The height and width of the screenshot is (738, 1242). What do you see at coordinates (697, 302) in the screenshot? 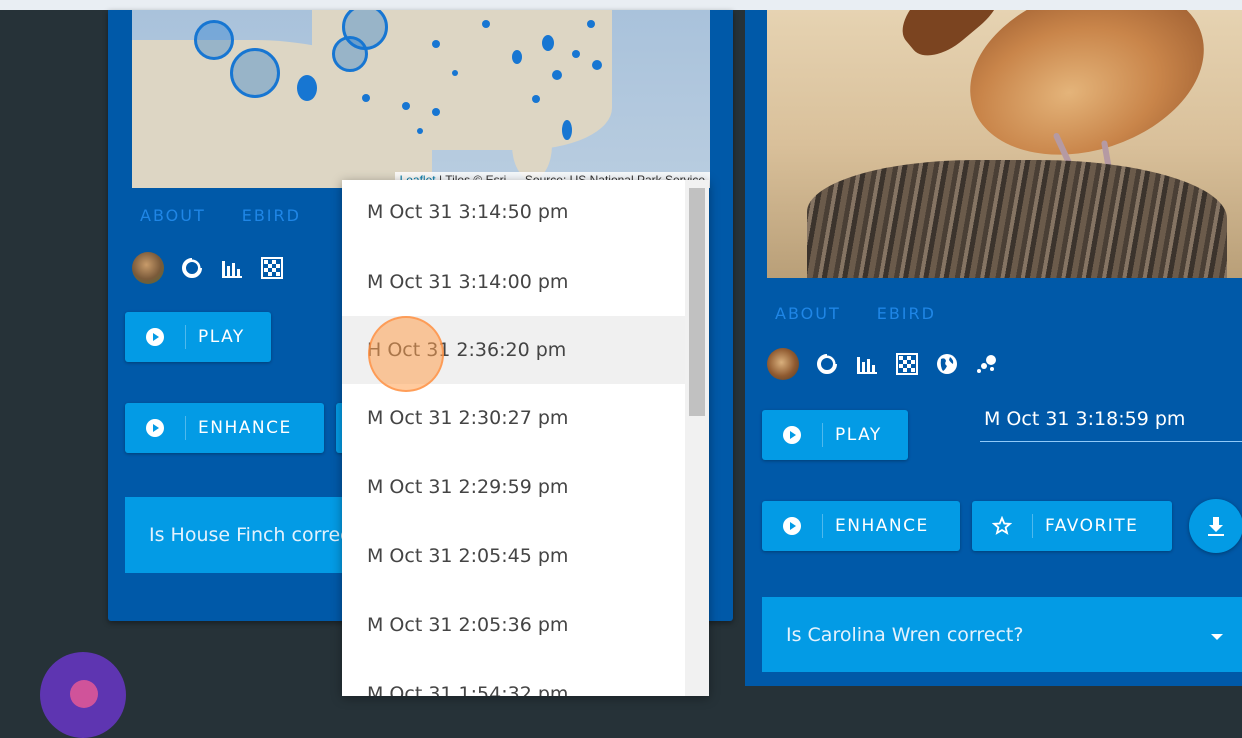
I see `scrollbar-thumb` at bounding box center [697, 302].